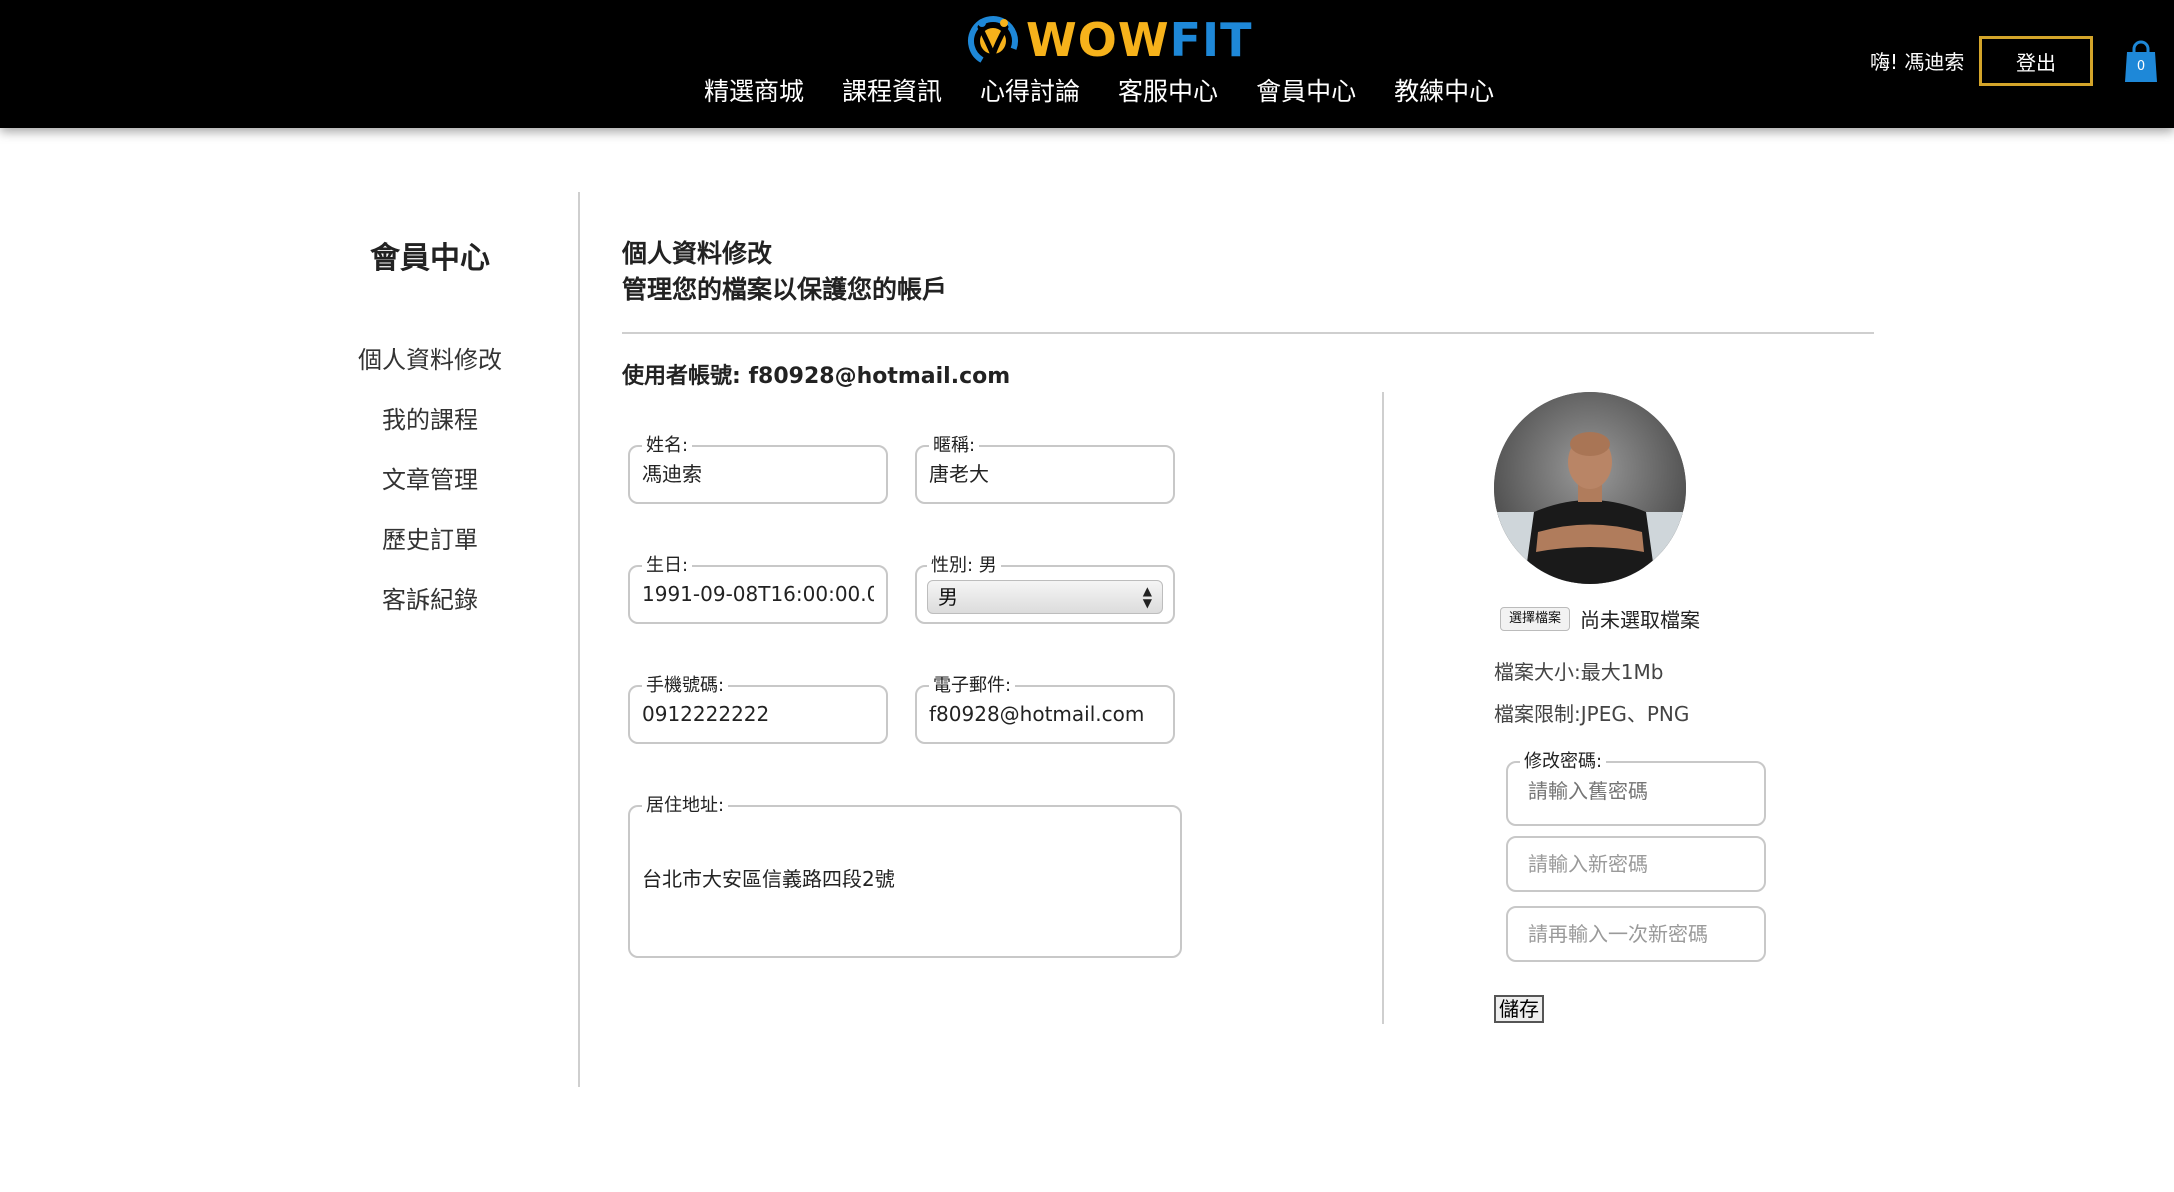  What do you see at coordinates (954, 445) in the screenshot?
I see `nickname-label: 暱稱:` at bounding box center [954, 445].